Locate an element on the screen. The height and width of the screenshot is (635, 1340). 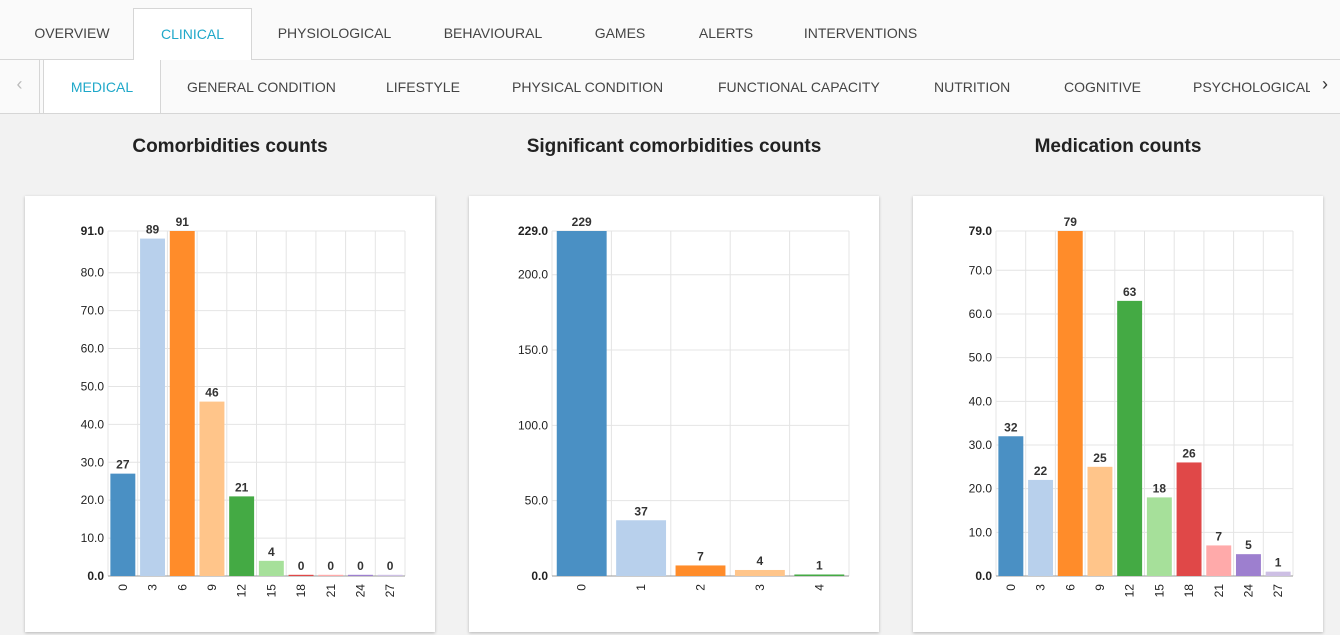
tab-cognitive: COGNITIVE is located at coordinates (1102, 86).